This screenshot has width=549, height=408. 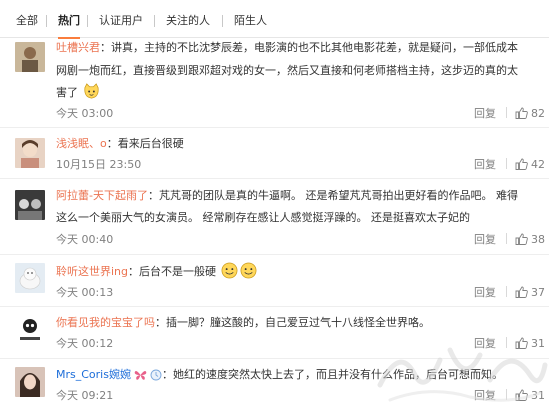 What do you see at coordinates (140, 375) in the screenshot?
I see `butterfly-icon` at bounding box center [140, 375].